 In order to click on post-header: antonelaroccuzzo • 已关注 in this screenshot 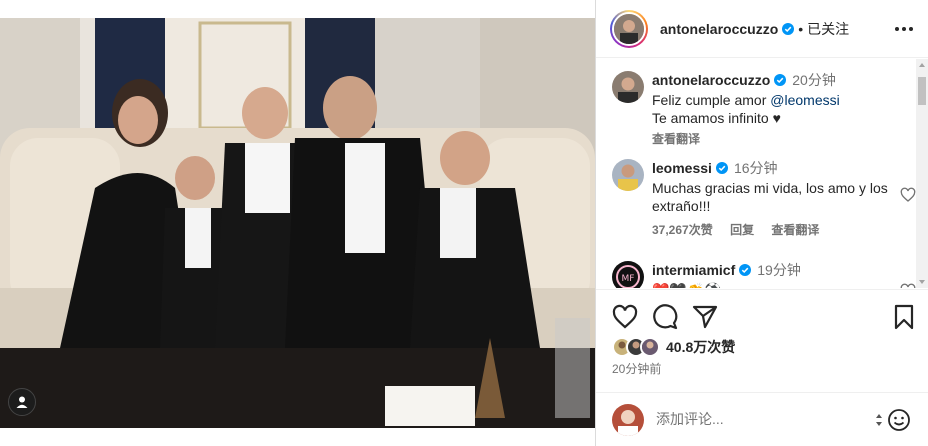, I will do `click(762, 29)`.